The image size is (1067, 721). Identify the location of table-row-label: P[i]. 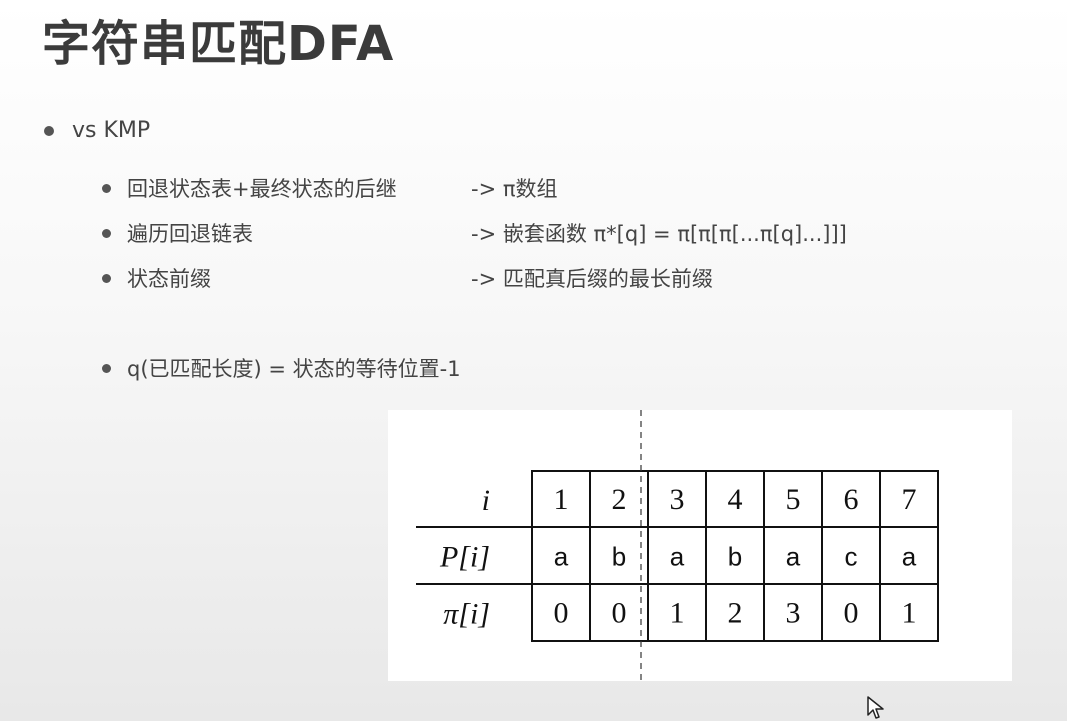
(464, 557).